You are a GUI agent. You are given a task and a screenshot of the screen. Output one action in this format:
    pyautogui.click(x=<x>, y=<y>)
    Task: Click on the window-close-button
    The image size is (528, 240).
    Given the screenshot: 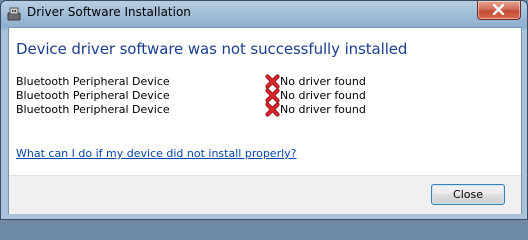 What is the action you would take?
    pyautogui.click(x=499, y=10)
    